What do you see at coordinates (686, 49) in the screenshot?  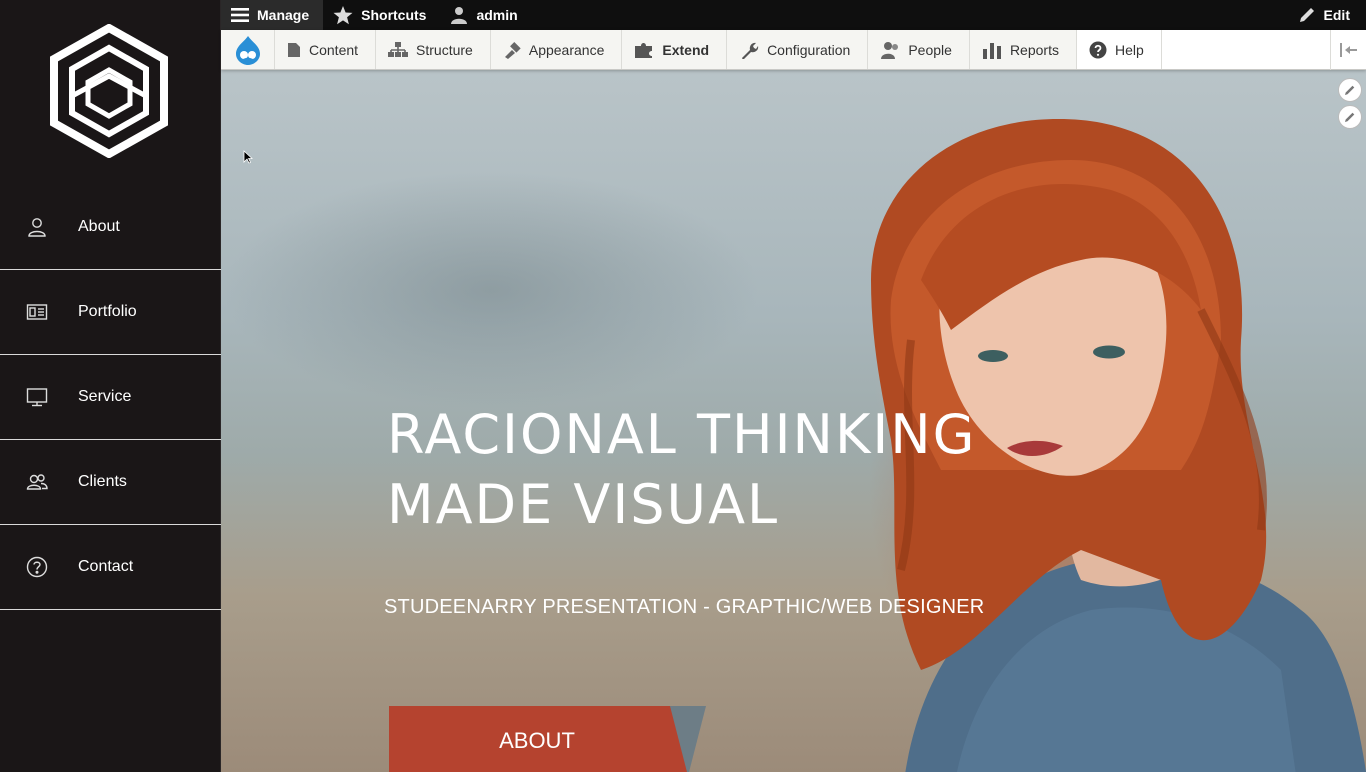 I see `tab-label: Extend` at bounding box center [686, 49].